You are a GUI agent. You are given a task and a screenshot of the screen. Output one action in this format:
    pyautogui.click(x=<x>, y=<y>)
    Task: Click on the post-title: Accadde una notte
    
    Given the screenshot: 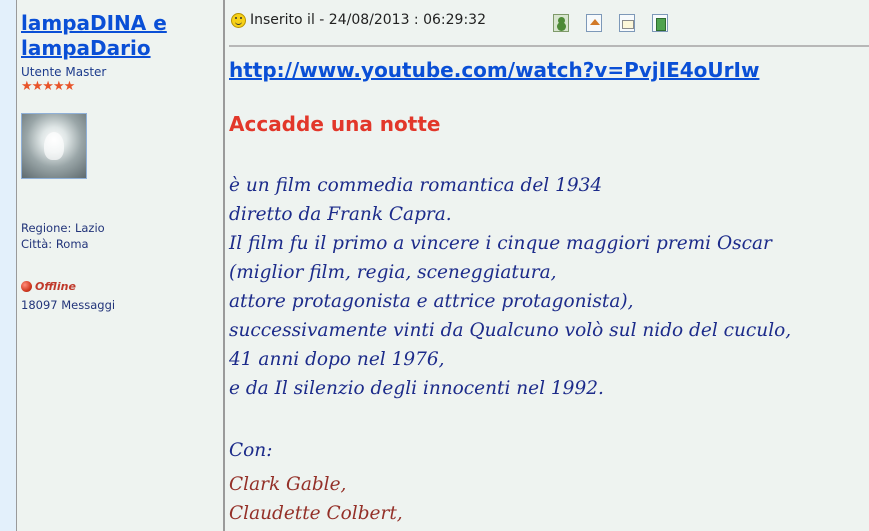 What is the action you would take?
    pyautogui.click(x=335, y=124)
    